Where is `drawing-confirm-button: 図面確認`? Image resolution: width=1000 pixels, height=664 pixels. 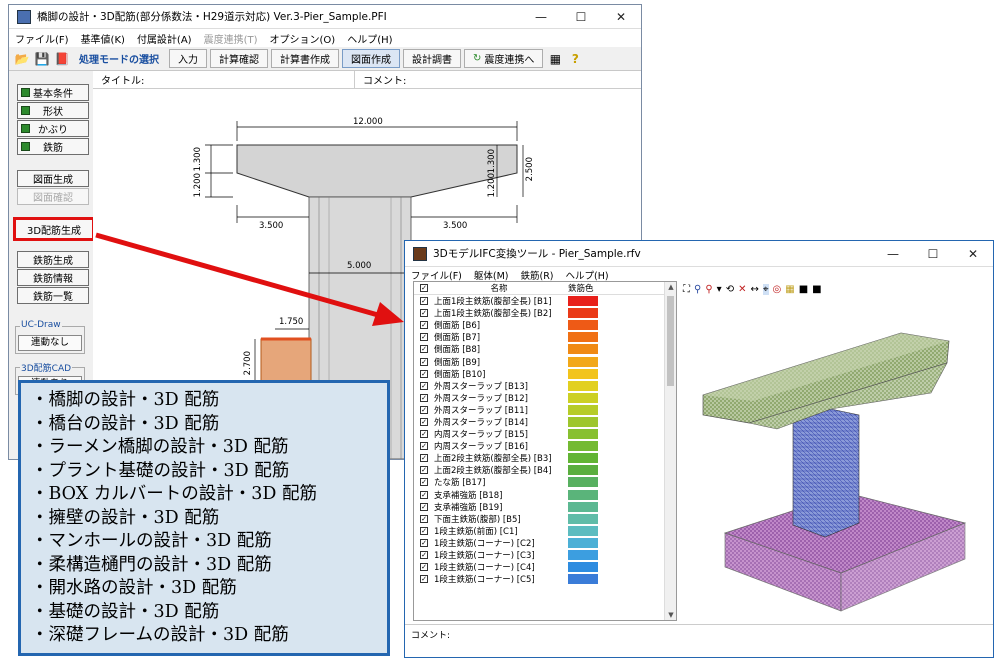
drawing-confirm-button: 図面確認 is located at coordinates (53, 196).